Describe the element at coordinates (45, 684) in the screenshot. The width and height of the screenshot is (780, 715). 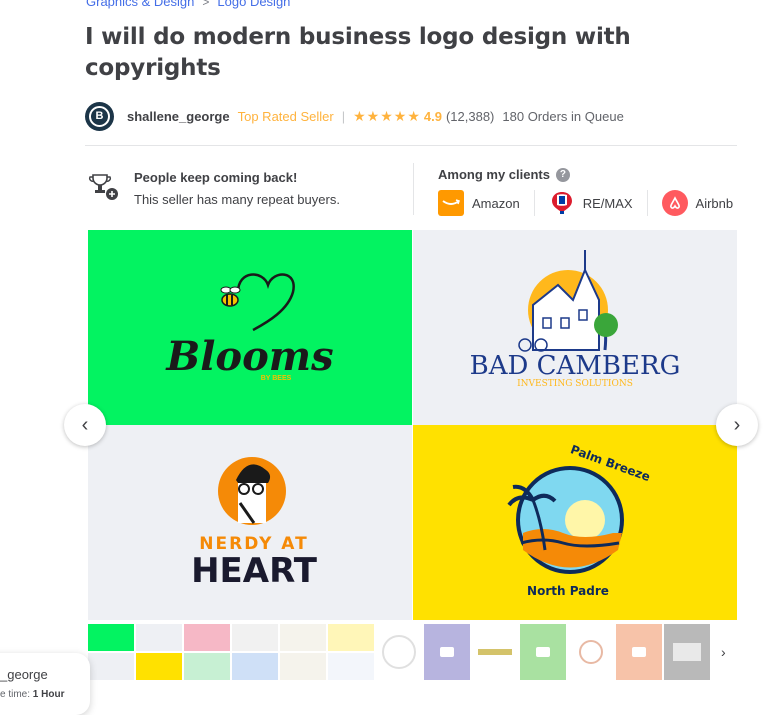
I see `seller-contact-popup: _george e time: 1 Hour` at that location.